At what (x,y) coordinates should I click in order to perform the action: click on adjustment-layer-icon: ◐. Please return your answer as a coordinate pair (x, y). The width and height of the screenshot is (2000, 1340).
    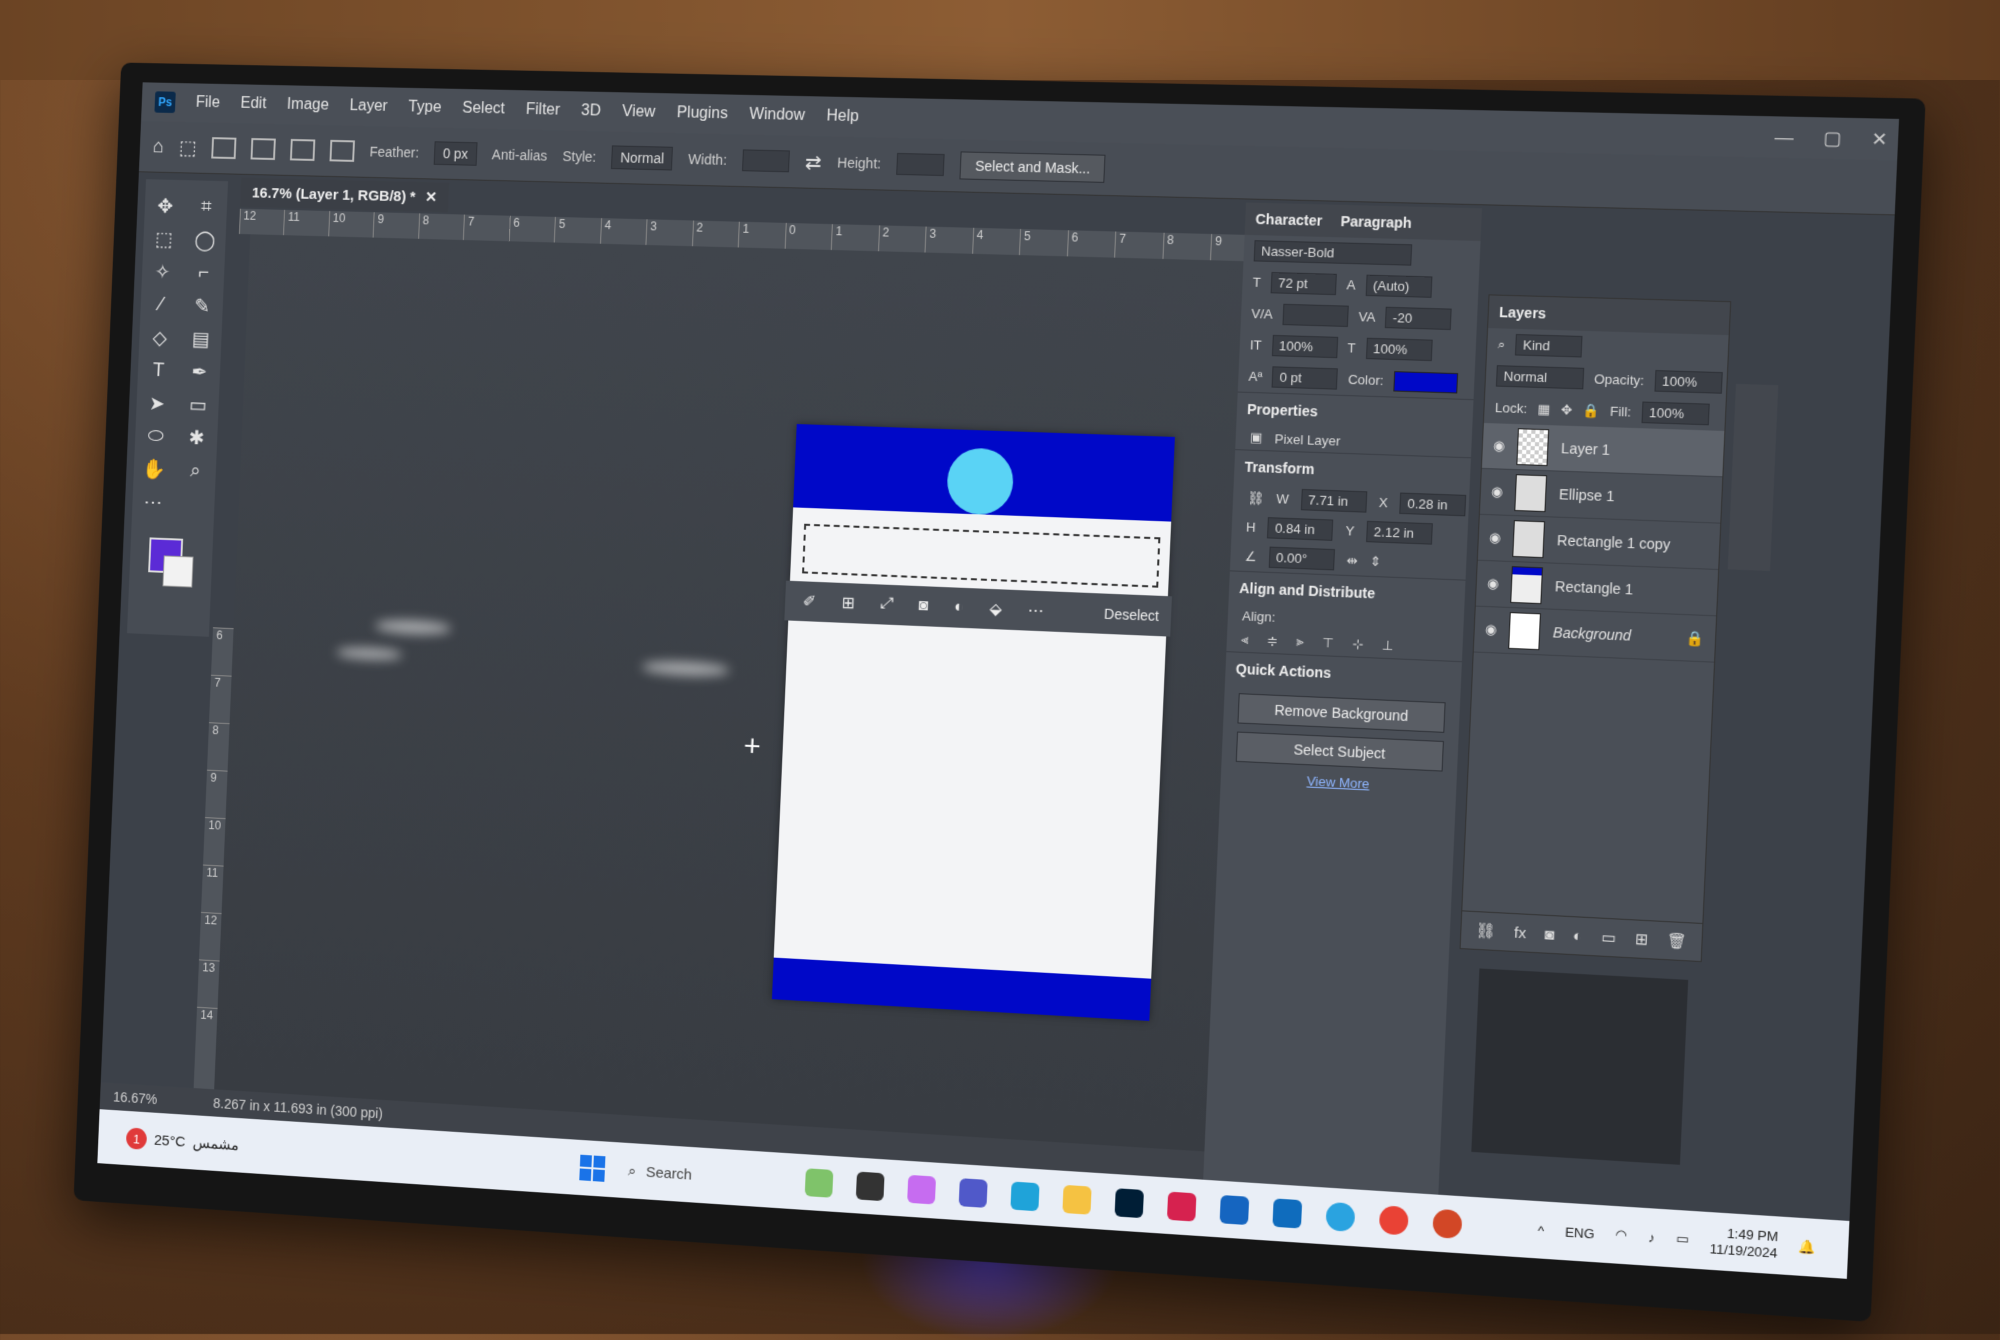
    Looking at the image, I should click on (1578, 936).